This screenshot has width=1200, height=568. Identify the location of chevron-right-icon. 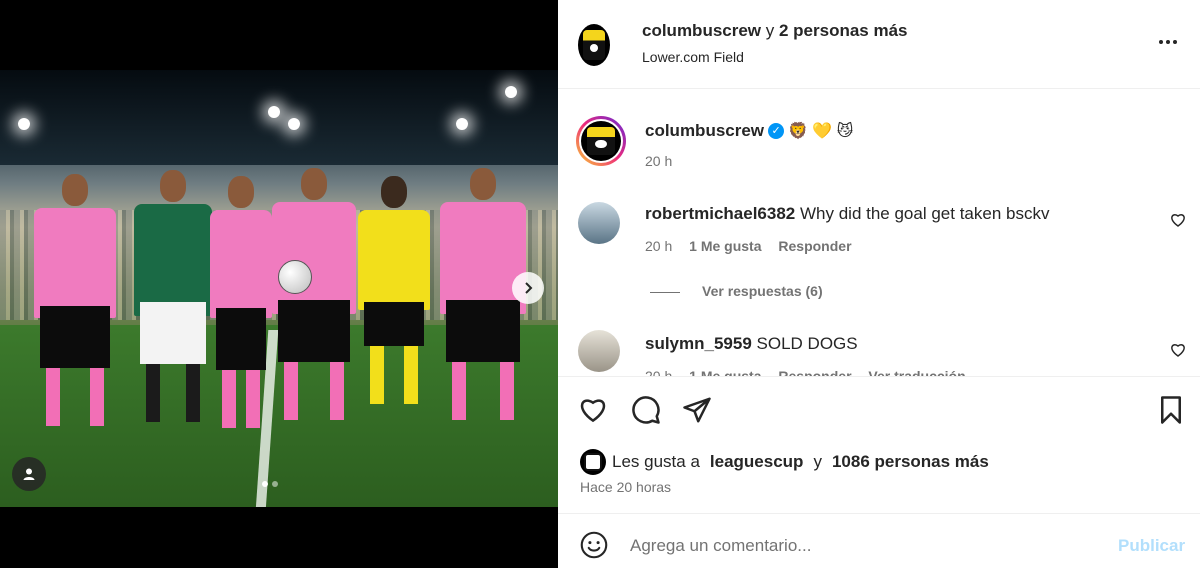
(529, 288).